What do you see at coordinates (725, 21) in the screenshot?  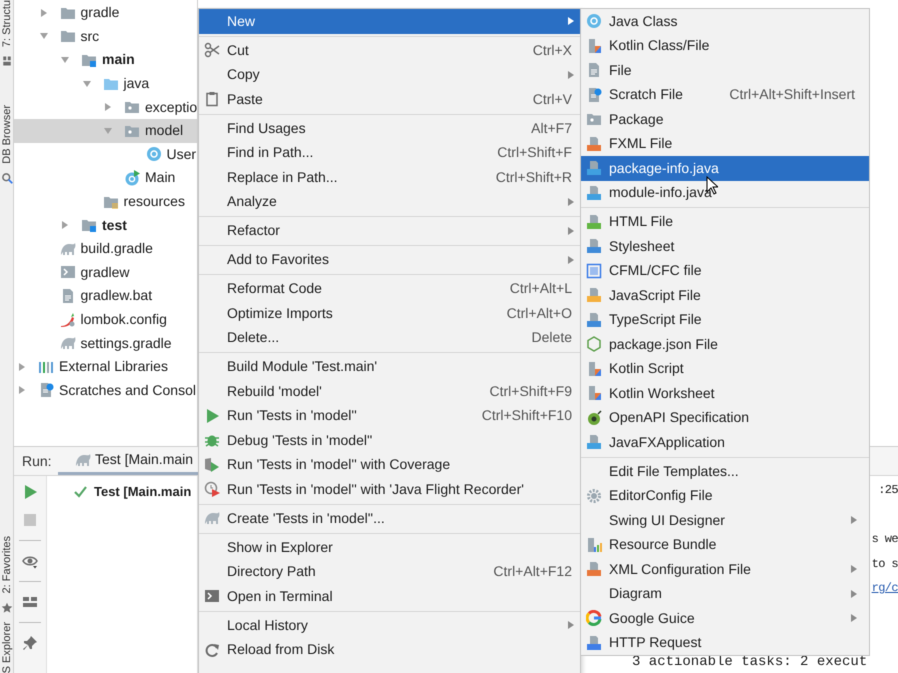 I see `menu-item: Java Class` at bounding box center [725, 21].